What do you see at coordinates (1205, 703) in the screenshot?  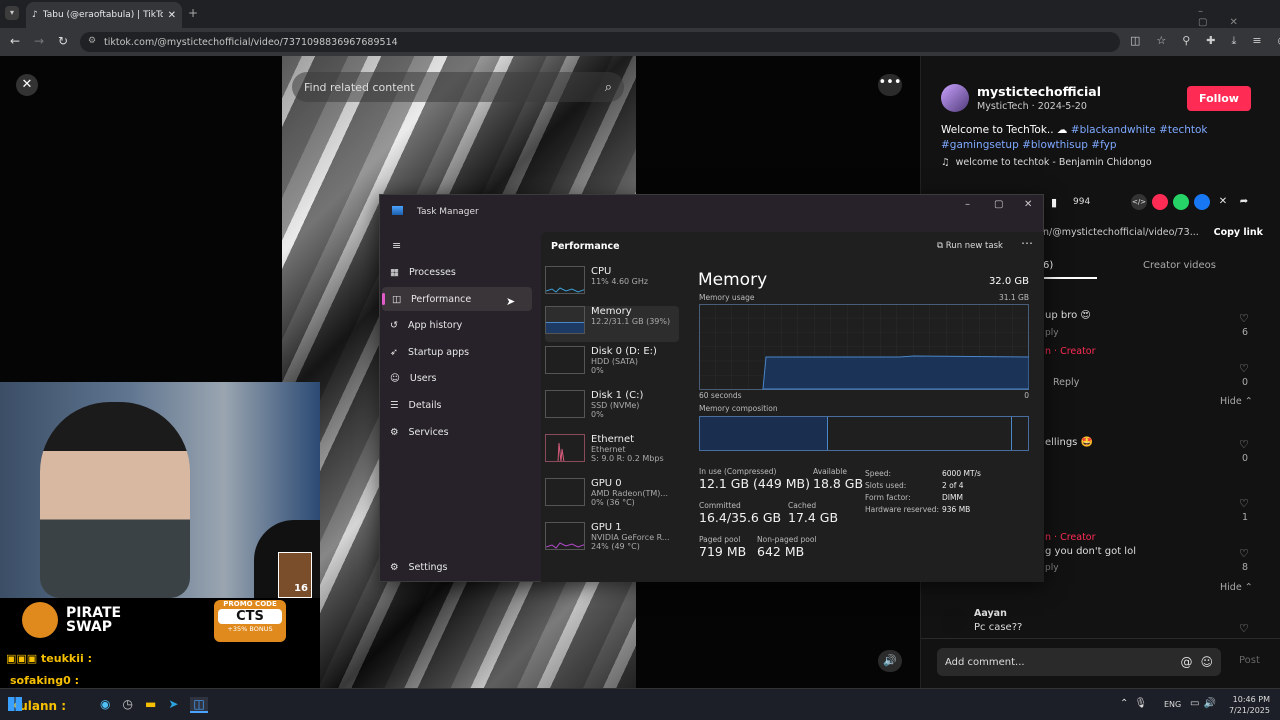 I see `network-volume-icons: ▭🔊` at bounding box center [1205, 703].